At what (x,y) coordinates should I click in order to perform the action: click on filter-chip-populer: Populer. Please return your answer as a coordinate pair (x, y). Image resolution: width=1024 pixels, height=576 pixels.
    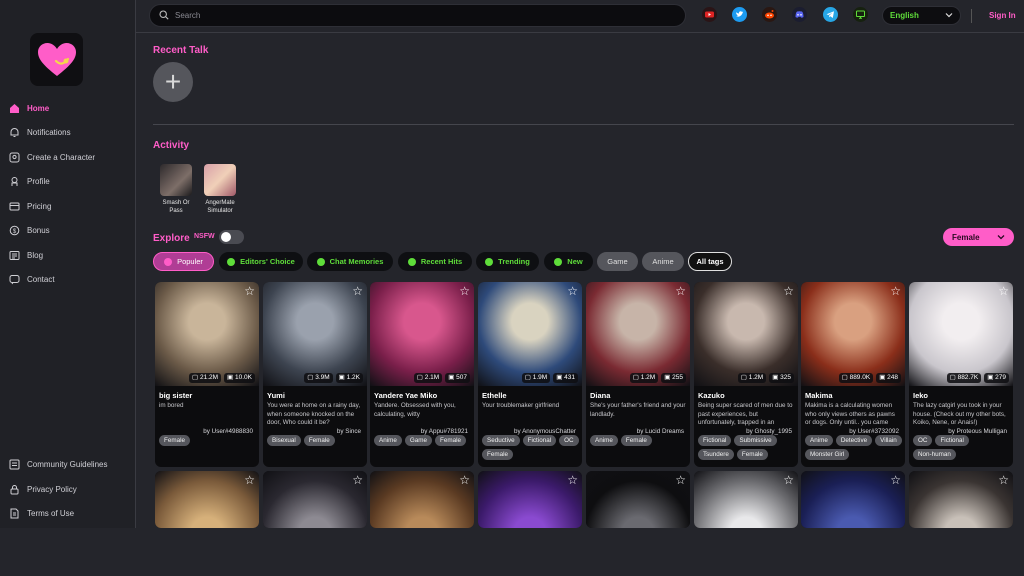
    Looking at the image, I should click on (183, 261).